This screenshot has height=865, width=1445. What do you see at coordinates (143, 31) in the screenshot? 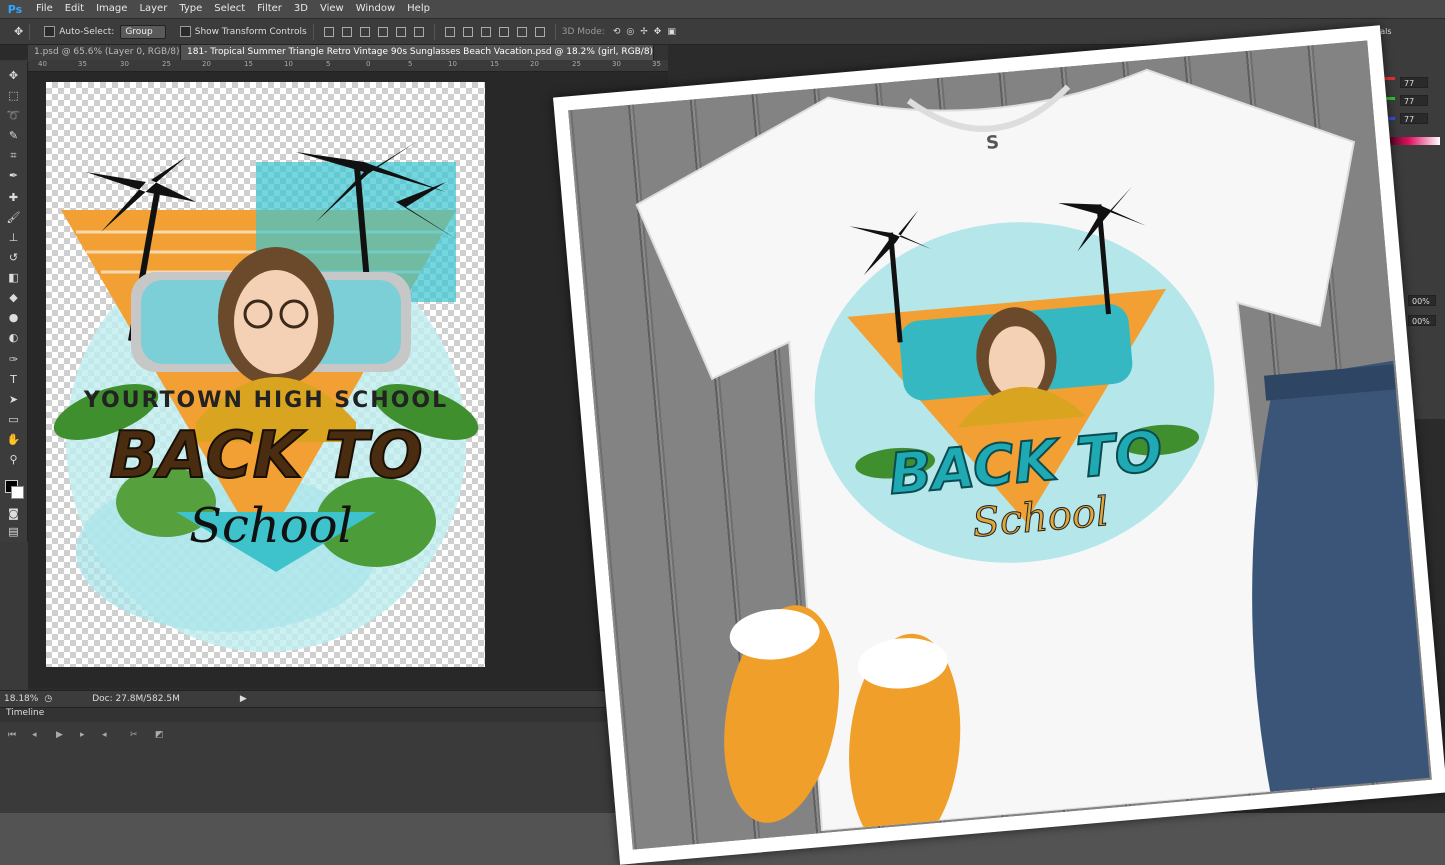
I see `auto-select-dropdown: Group` at bounding box center [143, 31].